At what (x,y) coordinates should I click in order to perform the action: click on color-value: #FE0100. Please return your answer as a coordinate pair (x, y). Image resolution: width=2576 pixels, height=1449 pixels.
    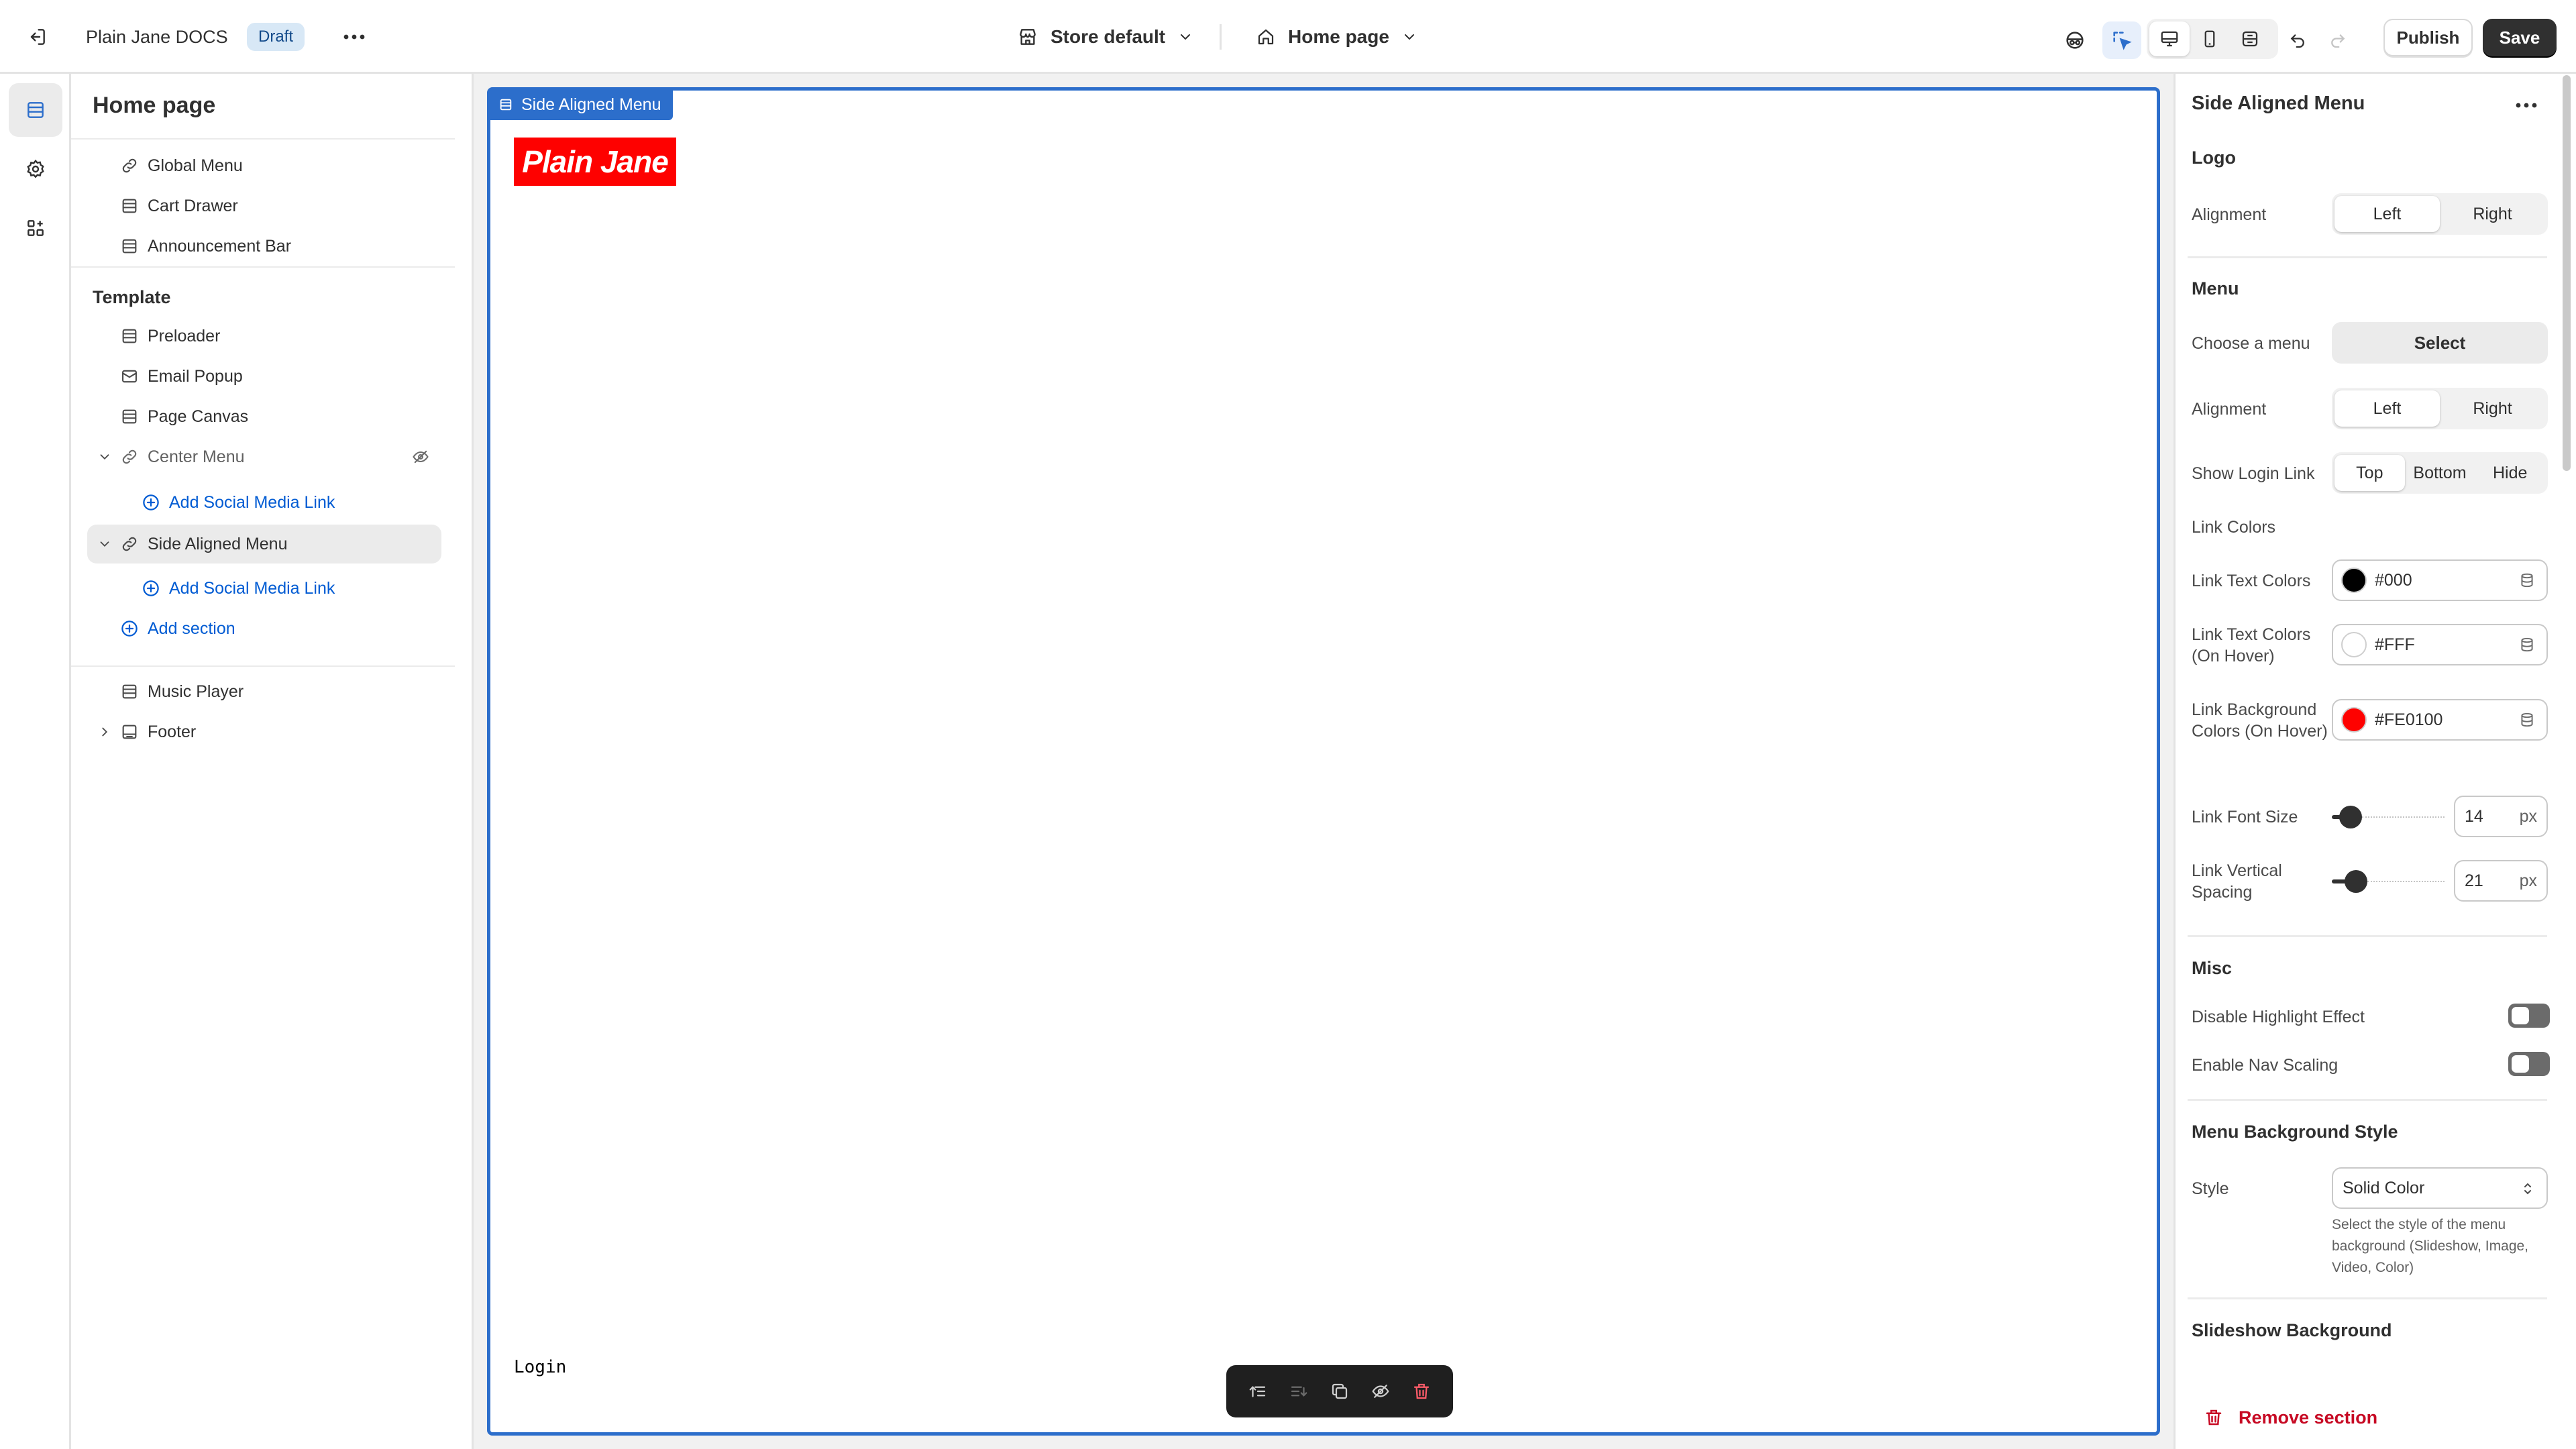
    Looking at the image, I should click on (2409, 719).